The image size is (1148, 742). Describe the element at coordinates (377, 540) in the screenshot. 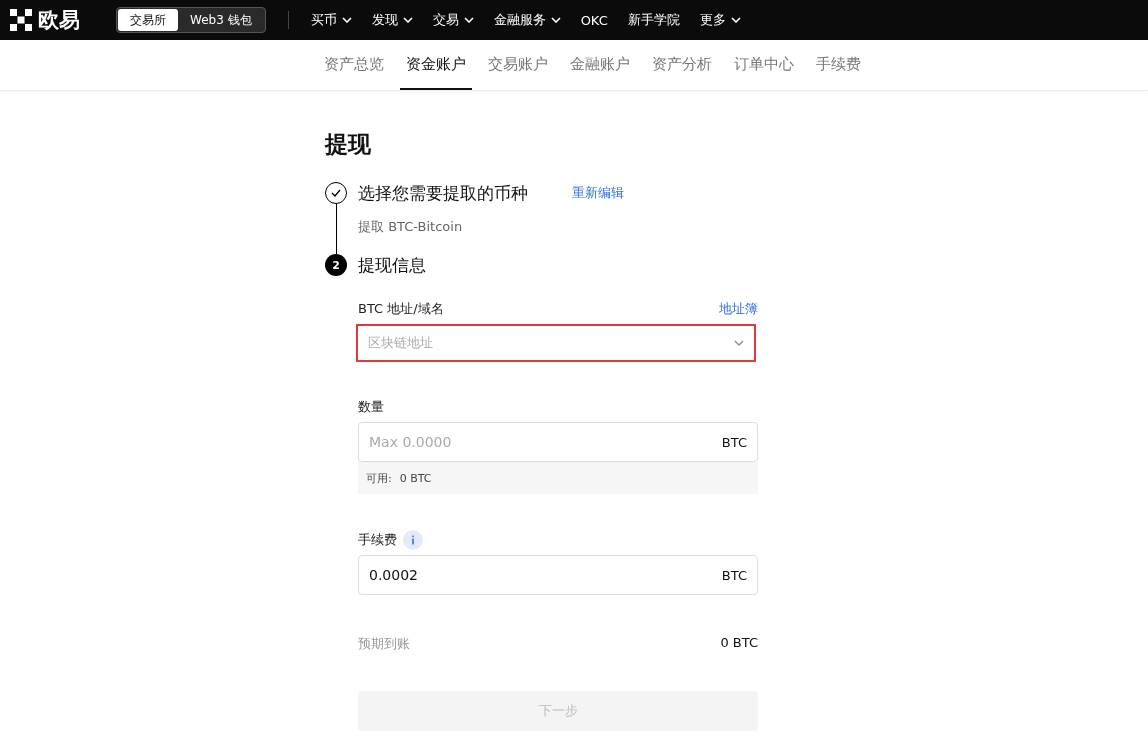

I see `fee-label: 手续费` at that location.